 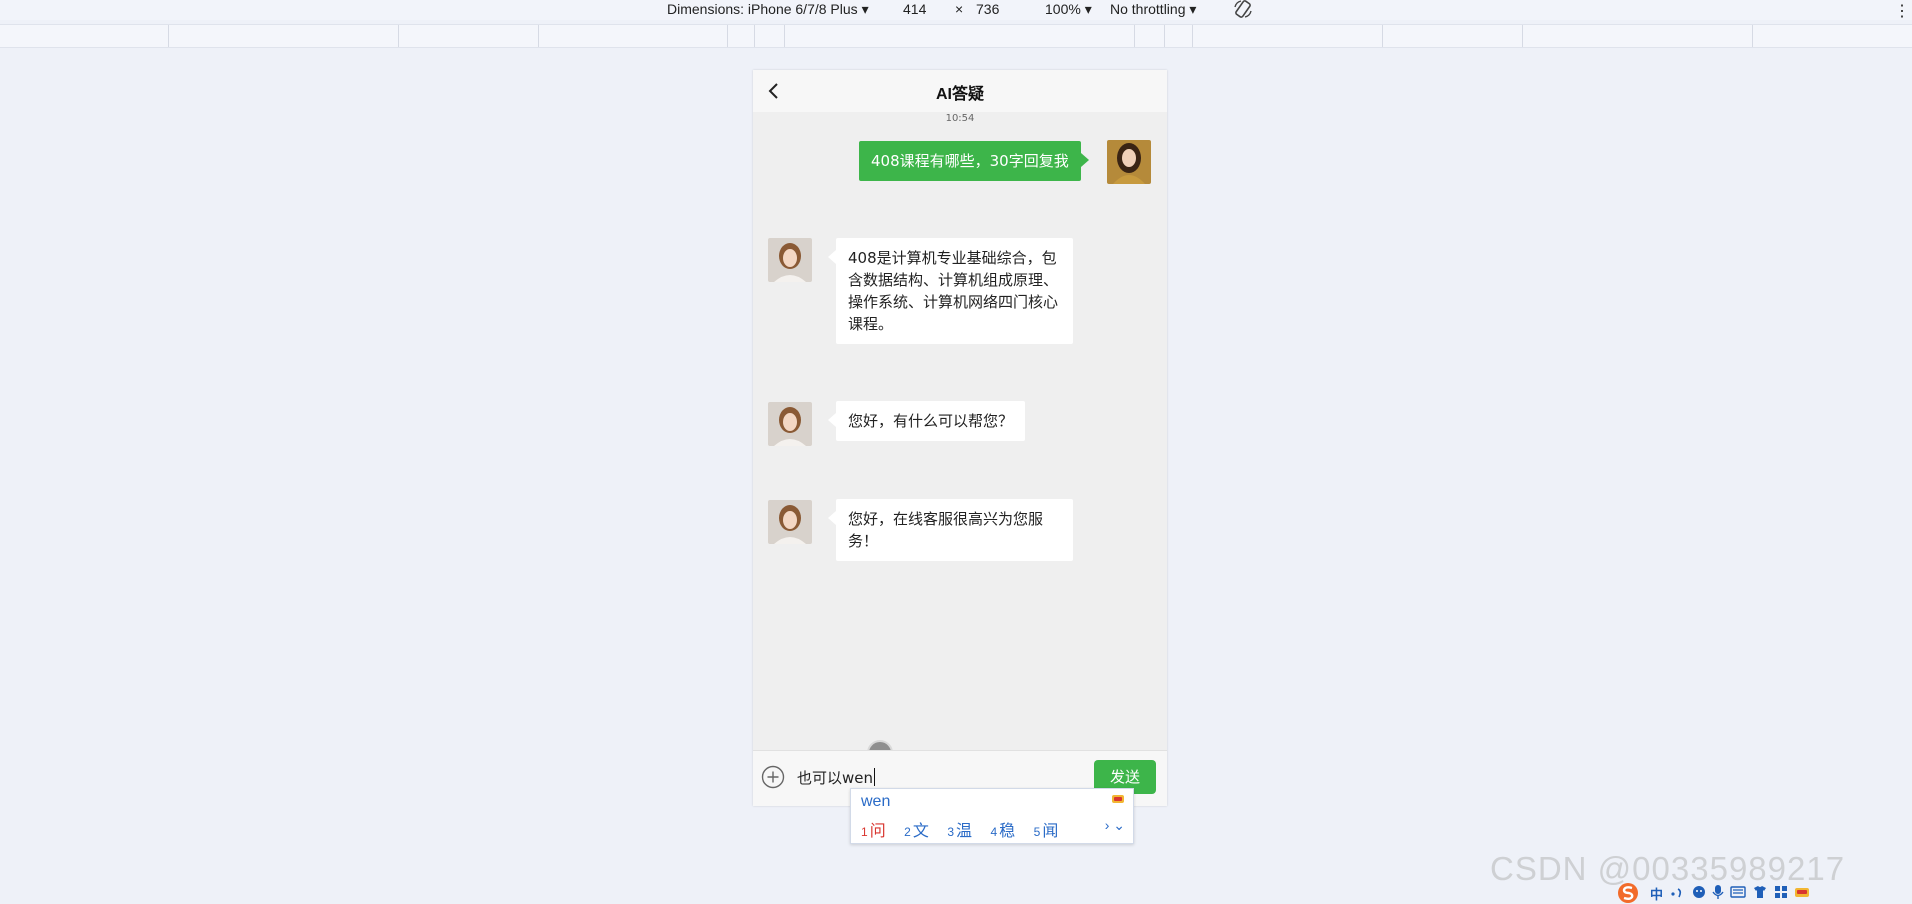 I want to click on skin-shirt-icon, so click(x=1760, y=892).